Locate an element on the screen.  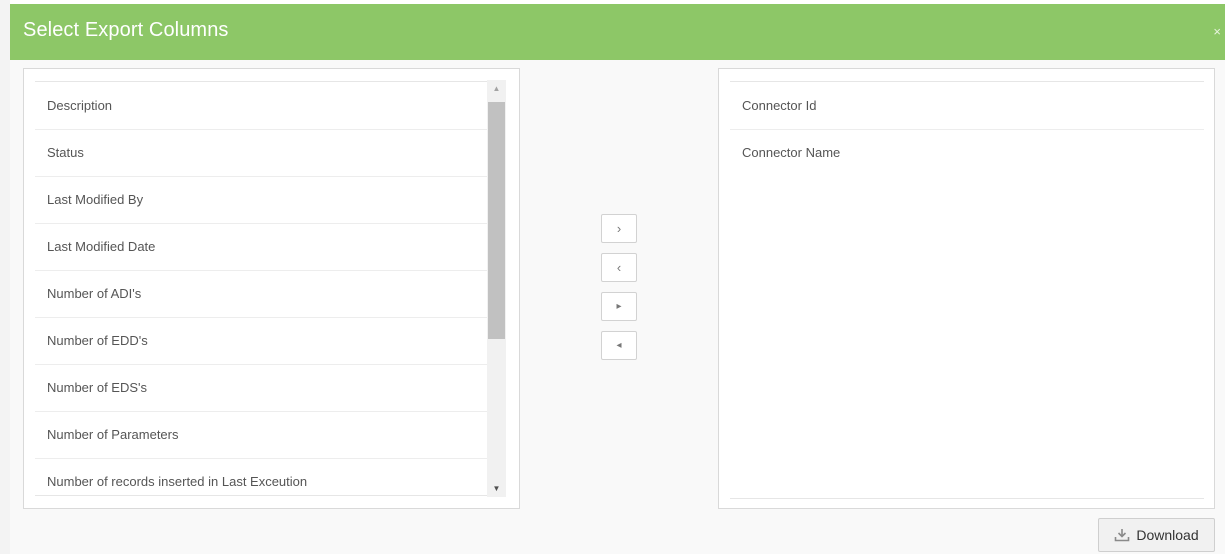
available-columns-scrollbar: ▲ ▼ is located at coordinates (496, 288).